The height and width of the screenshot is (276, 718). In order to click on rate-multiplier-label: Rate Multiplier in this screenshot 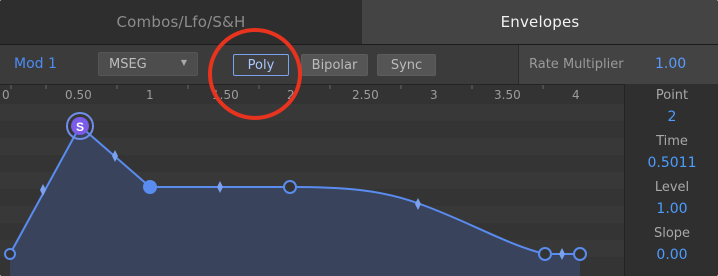, I will do `click(576, 64)`.